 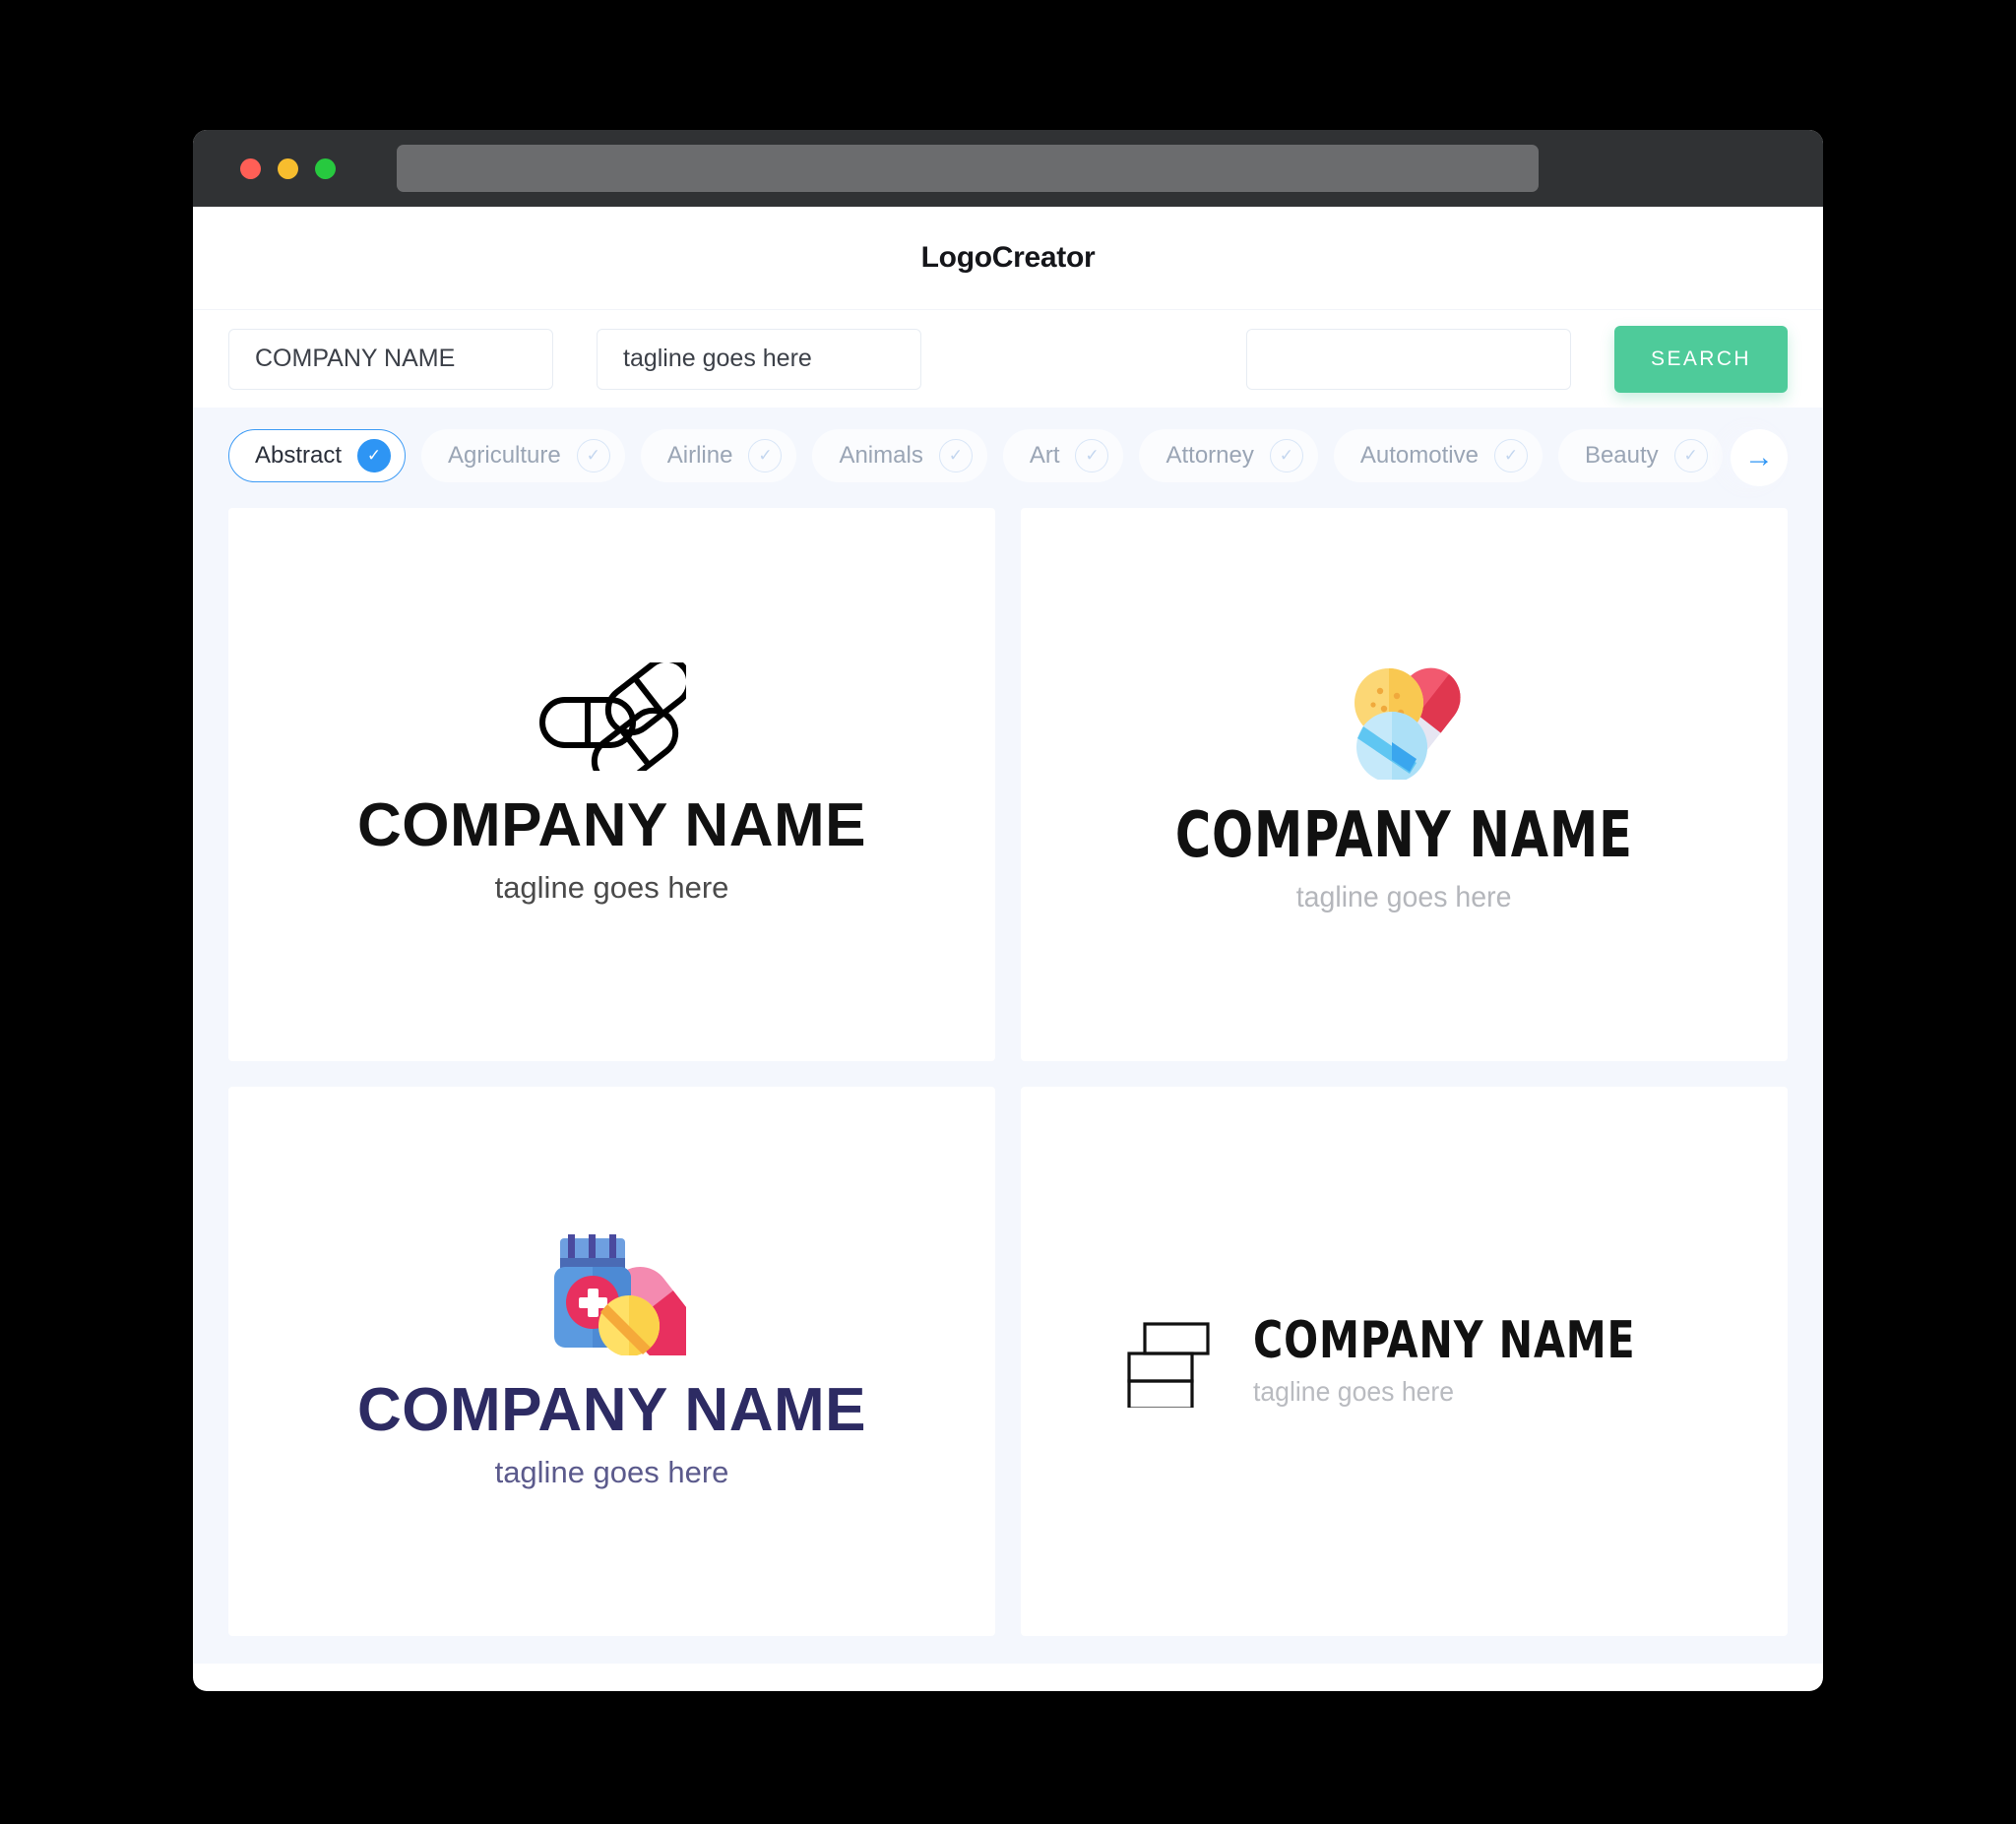 I want to click on category-chip-label: Art, so click(x=1044, y=455).